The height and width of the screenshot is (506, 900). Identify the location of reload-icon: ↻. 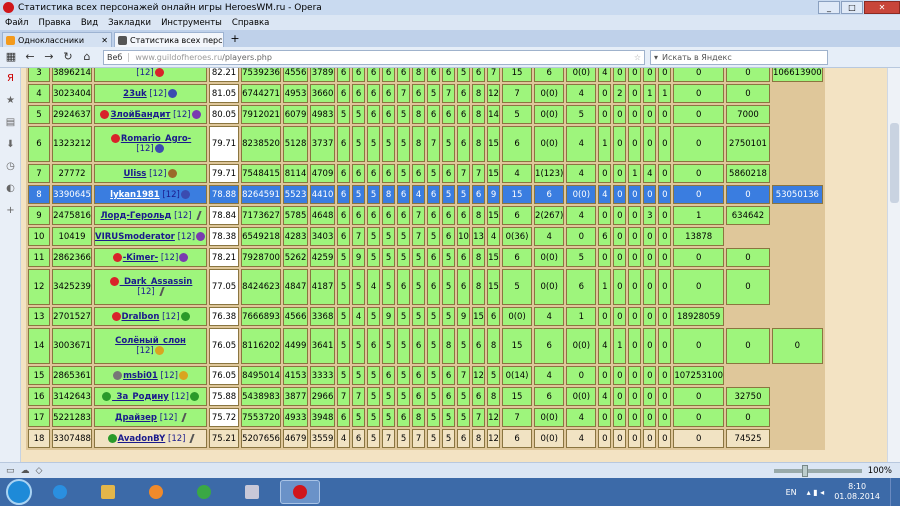
(68, 57).